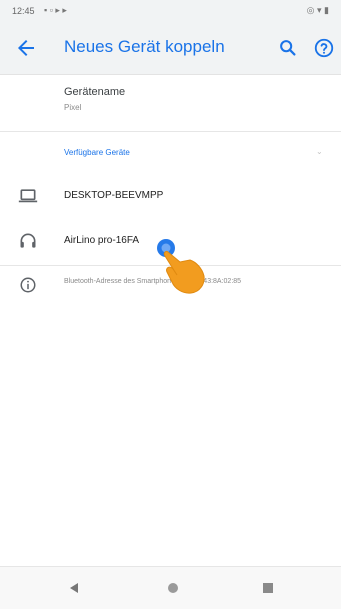  Describe the element at coordinates (23, 11) in the screenshot. I see `status-time: 12:45` at that location.